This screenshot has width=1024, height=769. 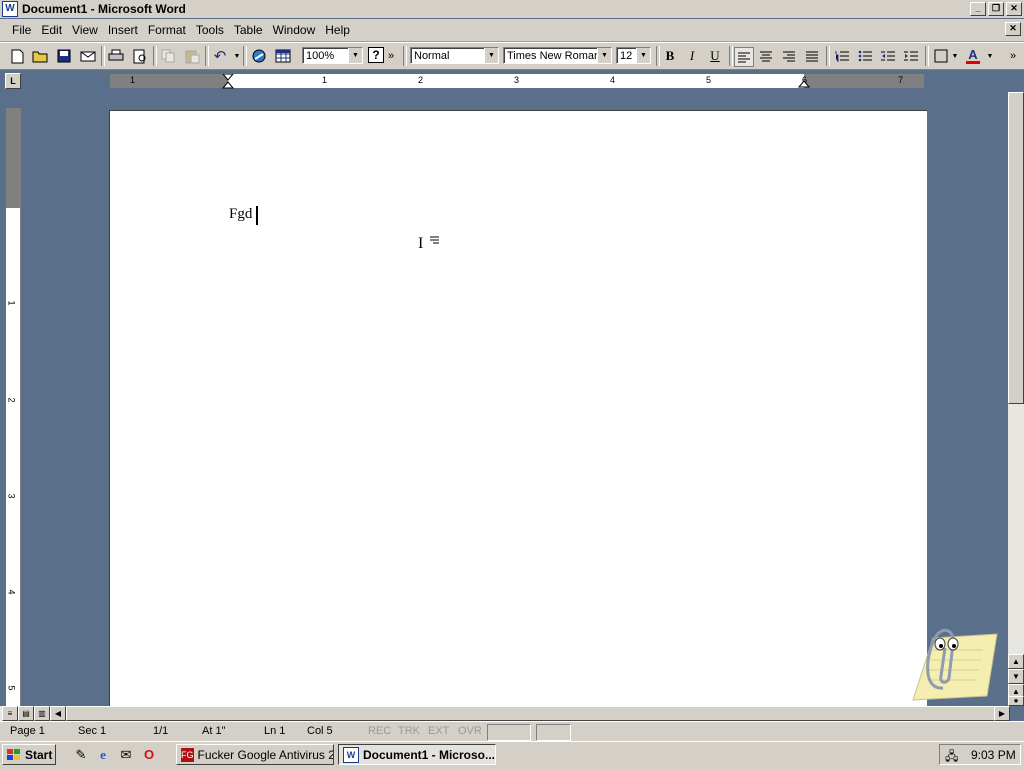 I want to click on align-center-icon, so click(x=766, y=56).